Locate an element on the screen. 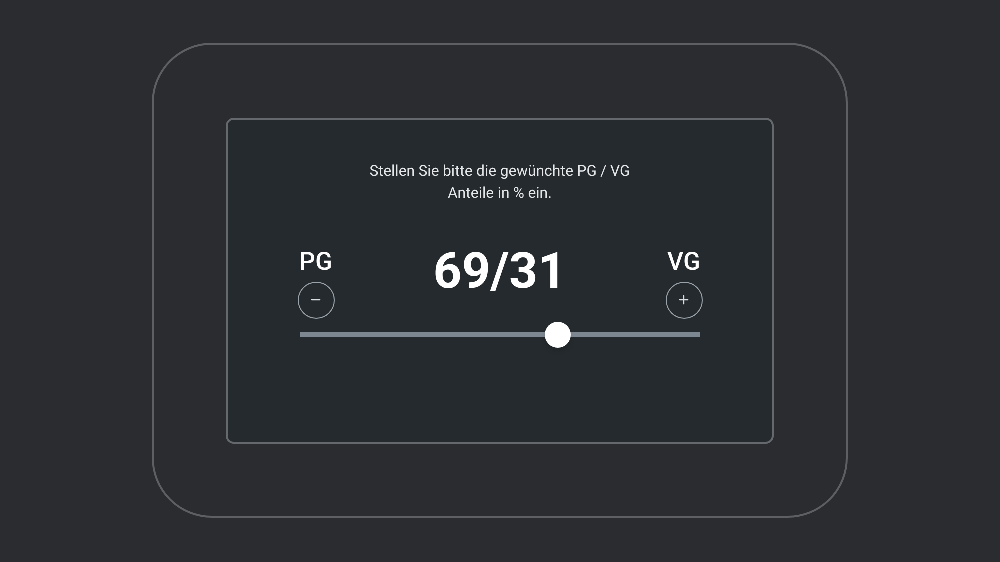  increase-button is located at coordinates (684, 300).